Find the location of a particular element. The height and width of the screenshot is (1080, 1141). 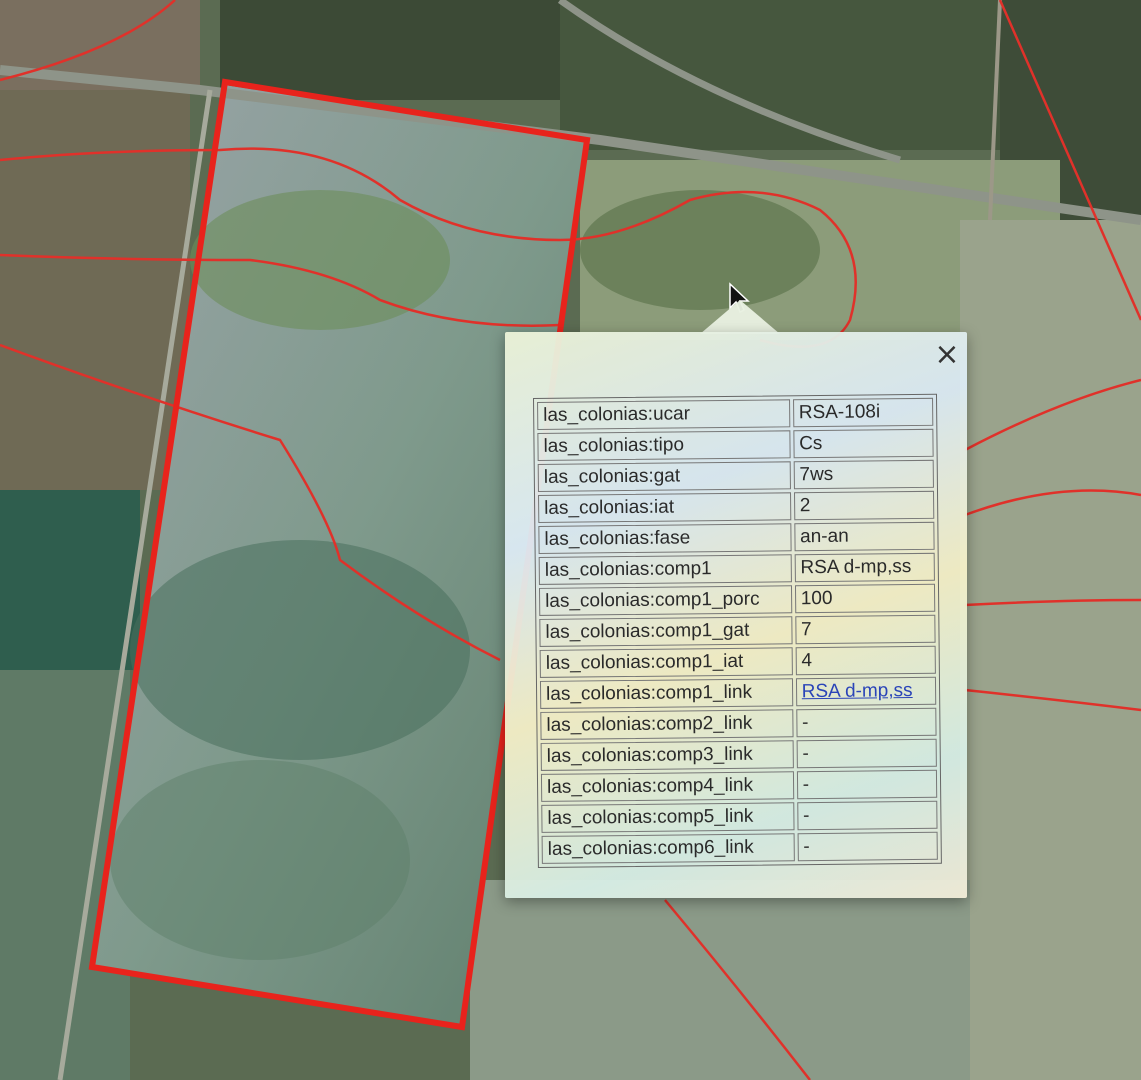

close-icon: × is located at coordinates (947, 355).